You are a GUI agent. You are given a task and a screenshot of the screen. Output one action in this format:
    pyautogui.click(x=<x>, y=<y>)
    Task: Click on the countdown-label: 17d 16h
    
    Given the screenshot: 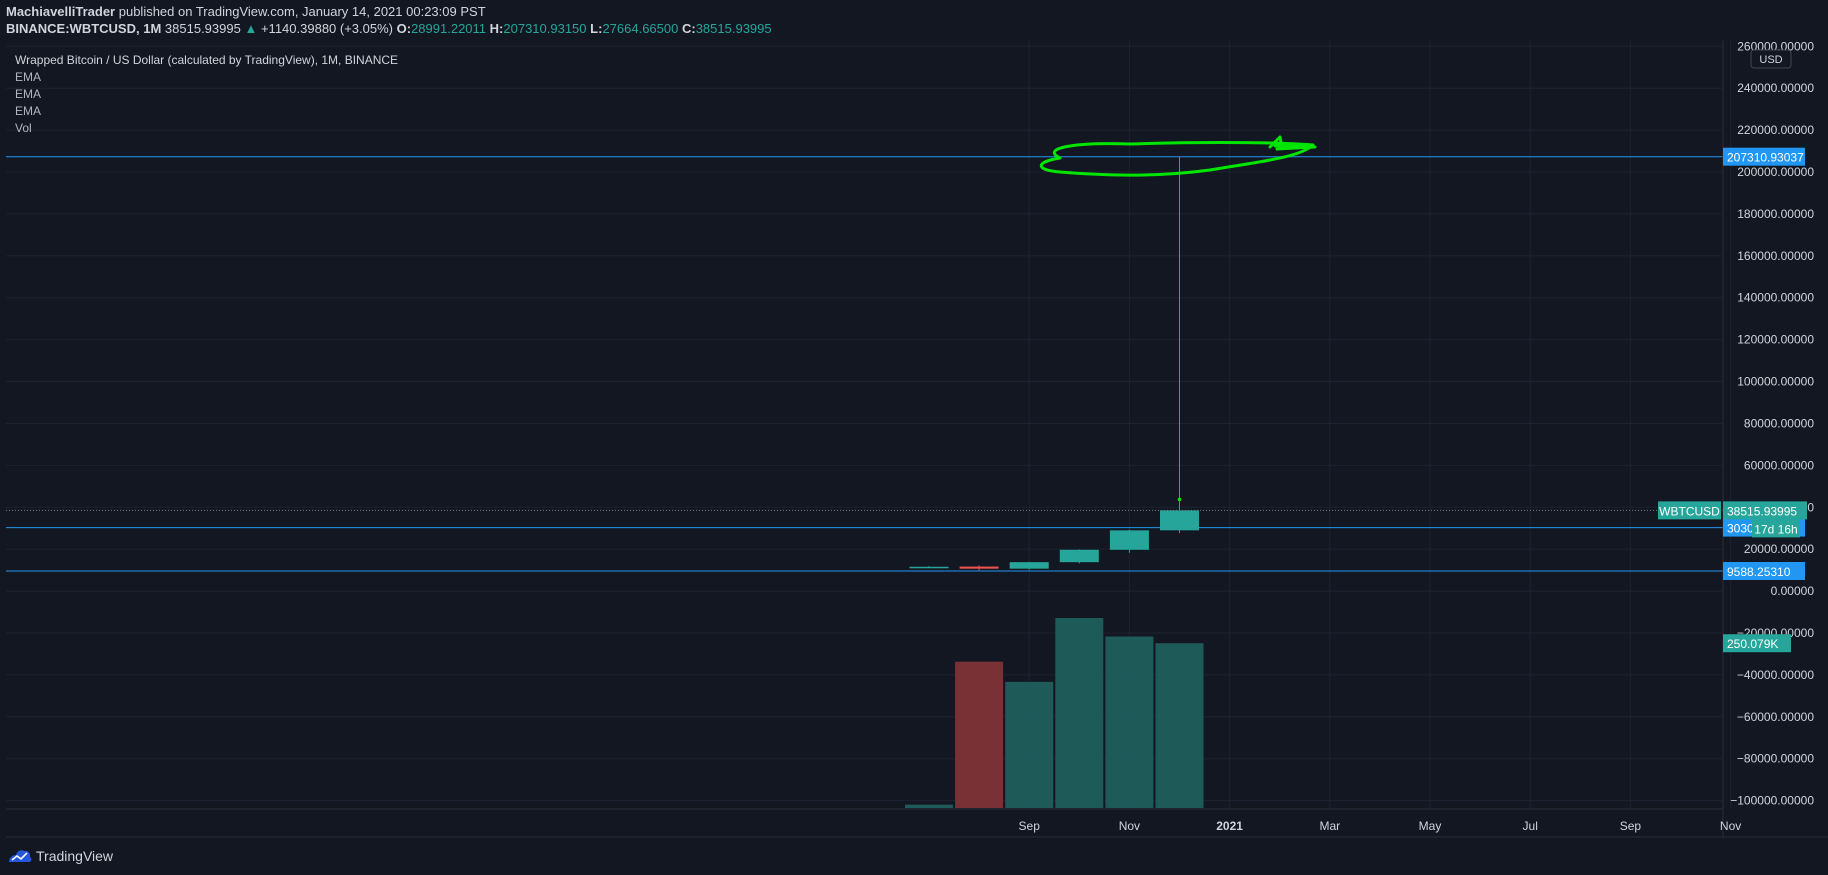 What is the action you would take?
    pyautogui.click(x=1776, y=528)
    